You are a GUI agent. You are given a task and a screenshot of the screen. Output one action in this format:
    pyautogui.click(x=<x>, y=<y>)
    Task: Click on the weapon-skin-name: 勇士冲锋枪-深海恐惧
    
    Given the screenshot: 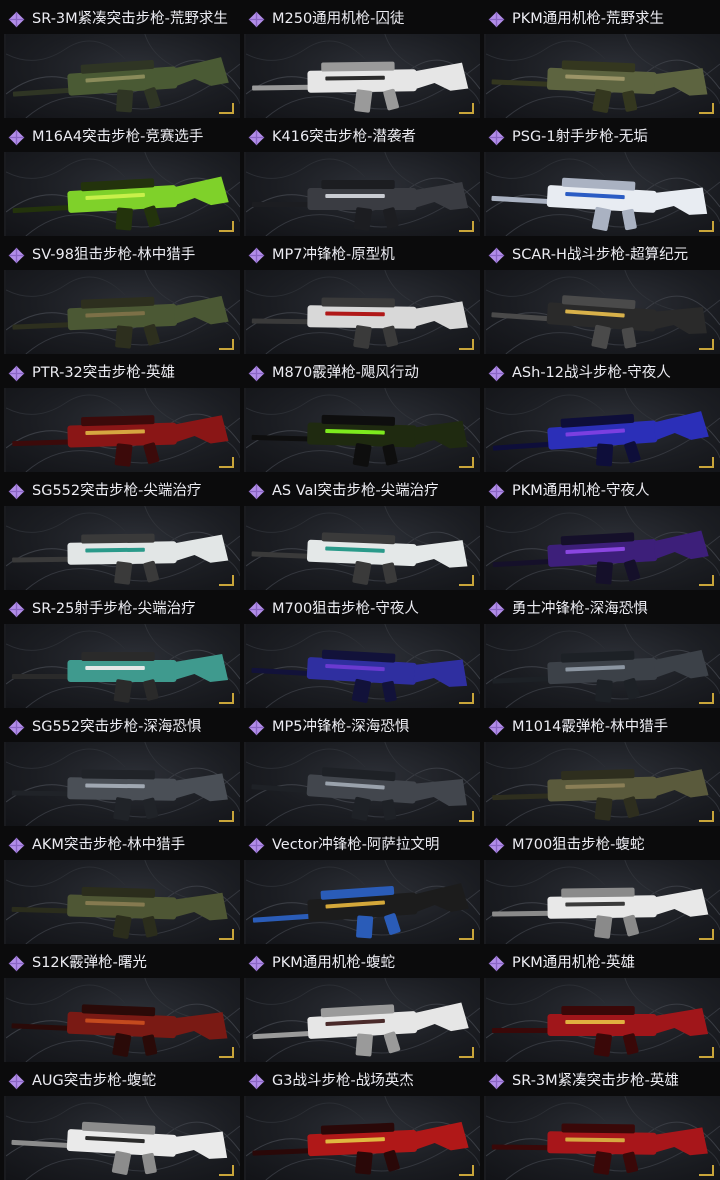 What is the action you would take?
    pyautogui.click(x=580, y=609)
    